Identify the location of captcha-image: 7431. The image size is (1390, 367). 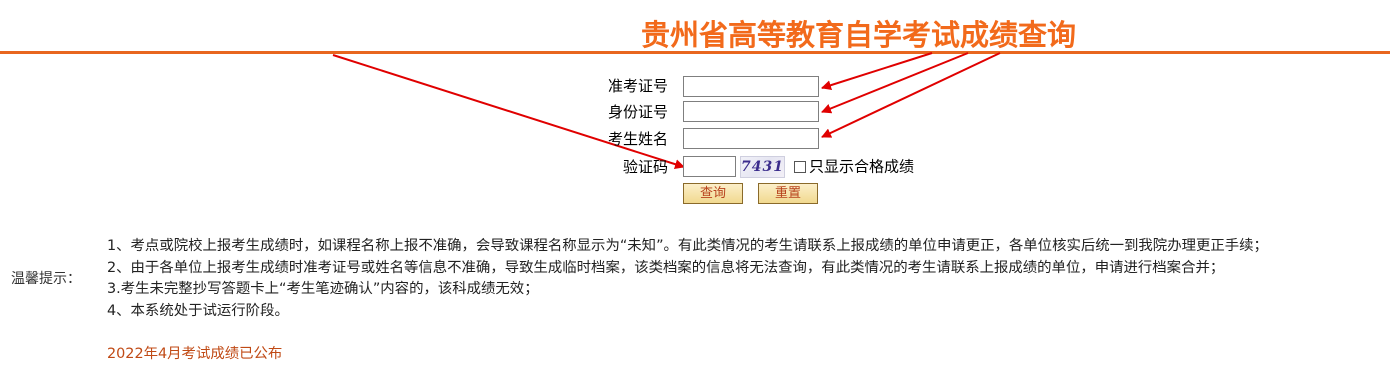
(762, 167).